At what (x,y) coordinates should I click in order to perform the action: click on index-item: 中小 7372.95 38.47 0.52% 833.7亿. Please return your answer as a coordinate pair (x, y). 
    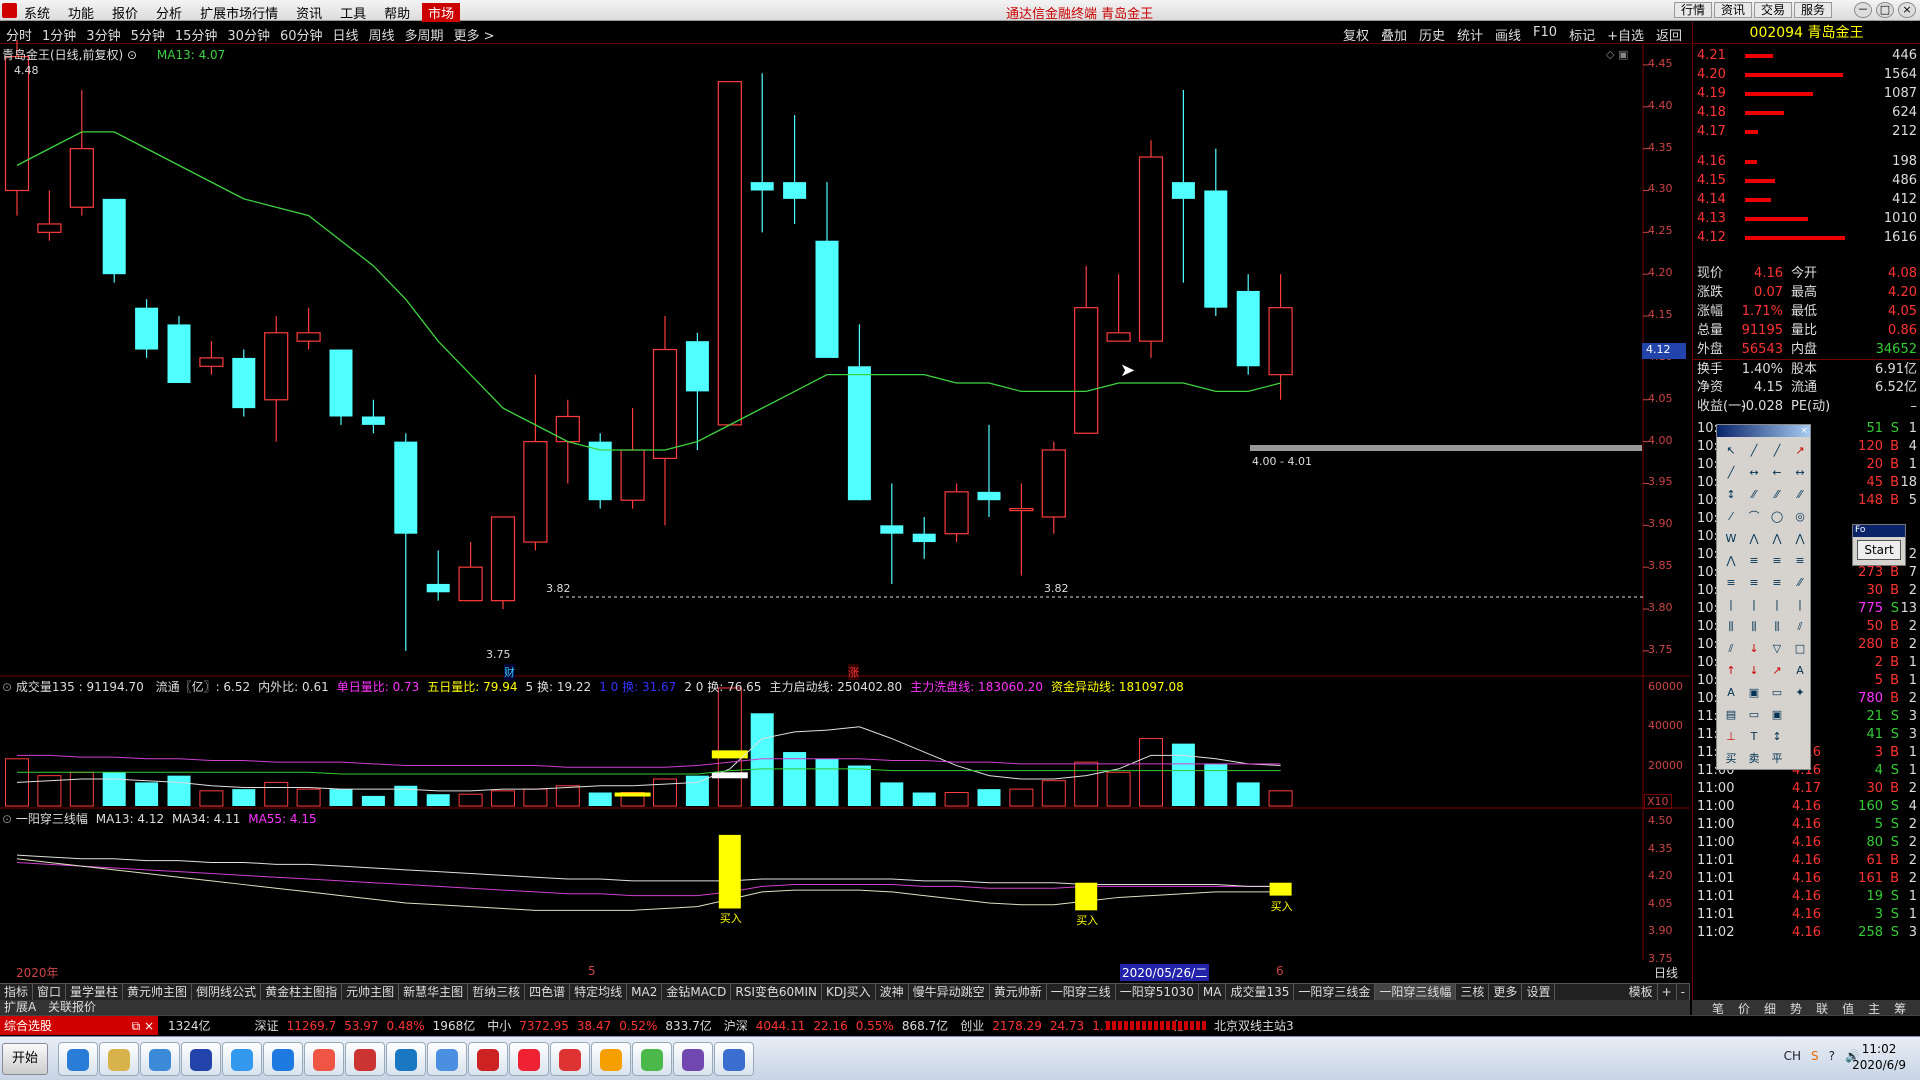
    Looking at the image, I should click on (599, 1026).